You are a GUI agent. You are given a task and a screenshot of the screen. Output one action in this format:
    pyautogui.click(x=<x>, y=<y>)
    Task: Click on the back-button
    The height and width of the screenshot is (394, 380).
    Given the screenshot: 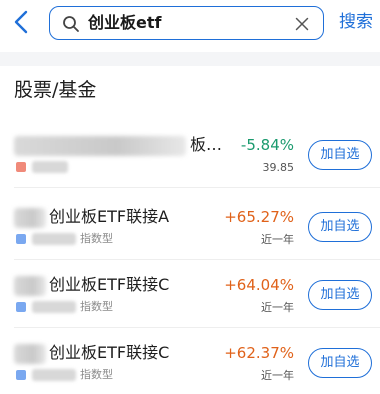 What is the action you would take?
    pyautogui.click(x=23, y=22)
    